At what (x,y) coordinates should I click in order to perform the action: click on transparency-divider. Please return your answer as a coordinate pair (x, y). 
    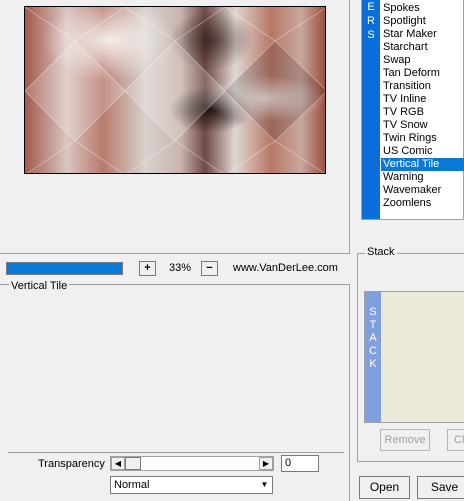
    Looking at the image, I should click on (176, 452).